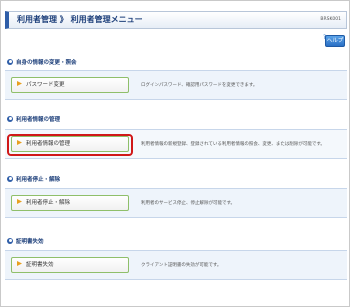 The image size is (350, 307). Describe the element at coordinates (46, 63) in the screenshot. I see `section-heading-label: 自身の情報の変更・照会` at that location.